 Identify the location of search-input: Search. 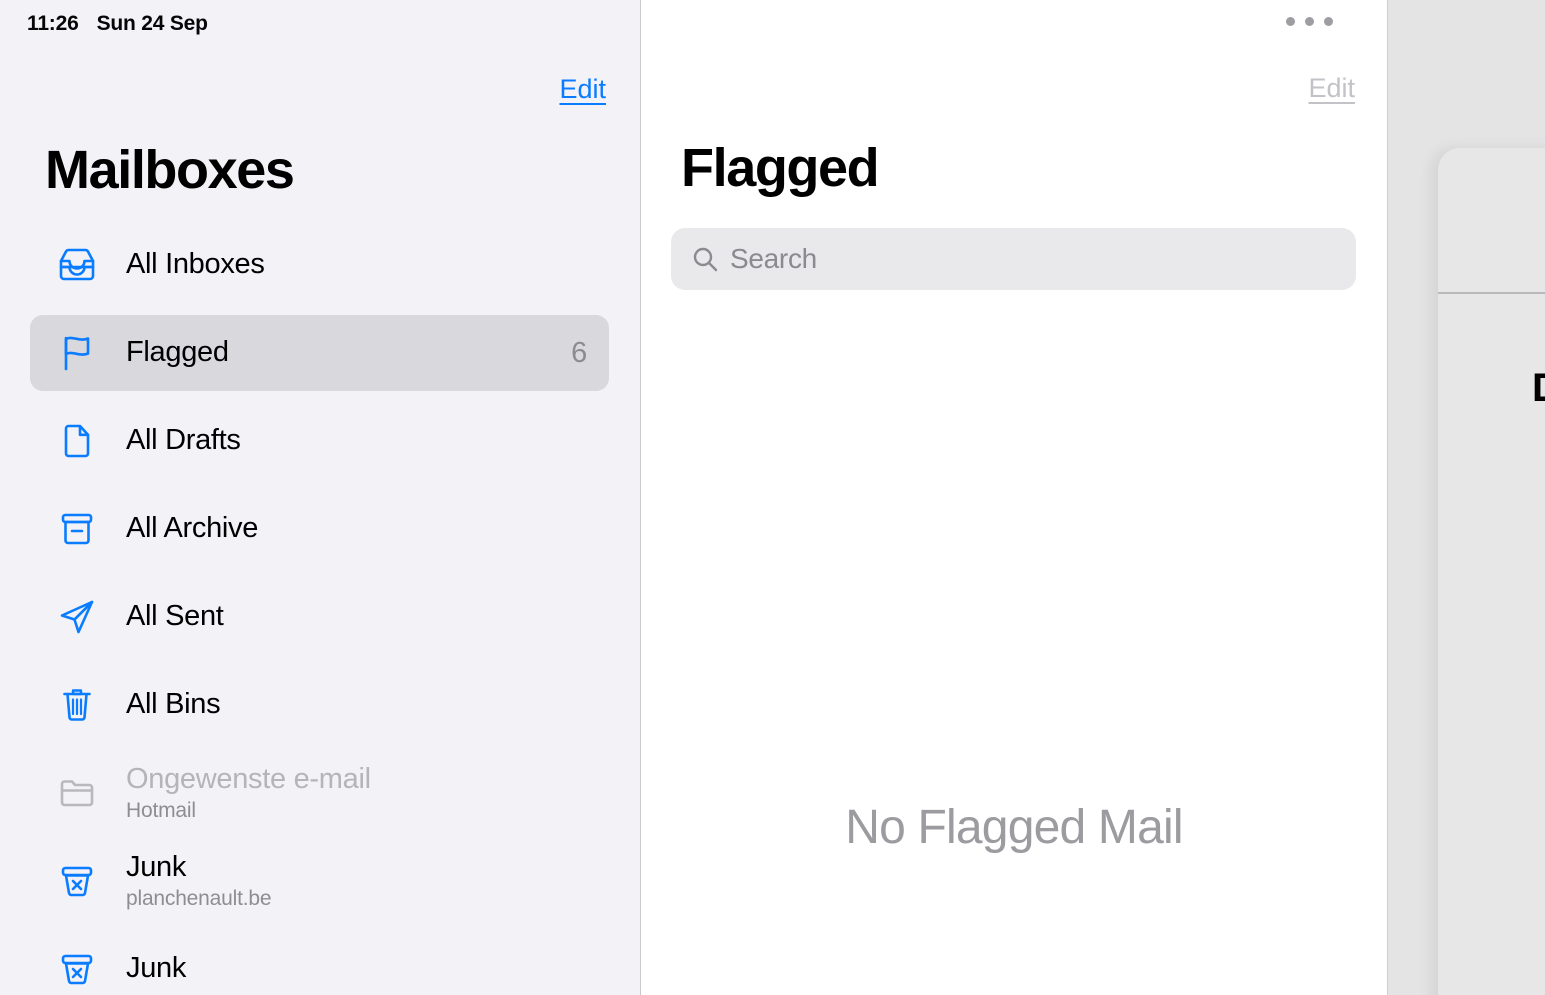
(1013, 259).